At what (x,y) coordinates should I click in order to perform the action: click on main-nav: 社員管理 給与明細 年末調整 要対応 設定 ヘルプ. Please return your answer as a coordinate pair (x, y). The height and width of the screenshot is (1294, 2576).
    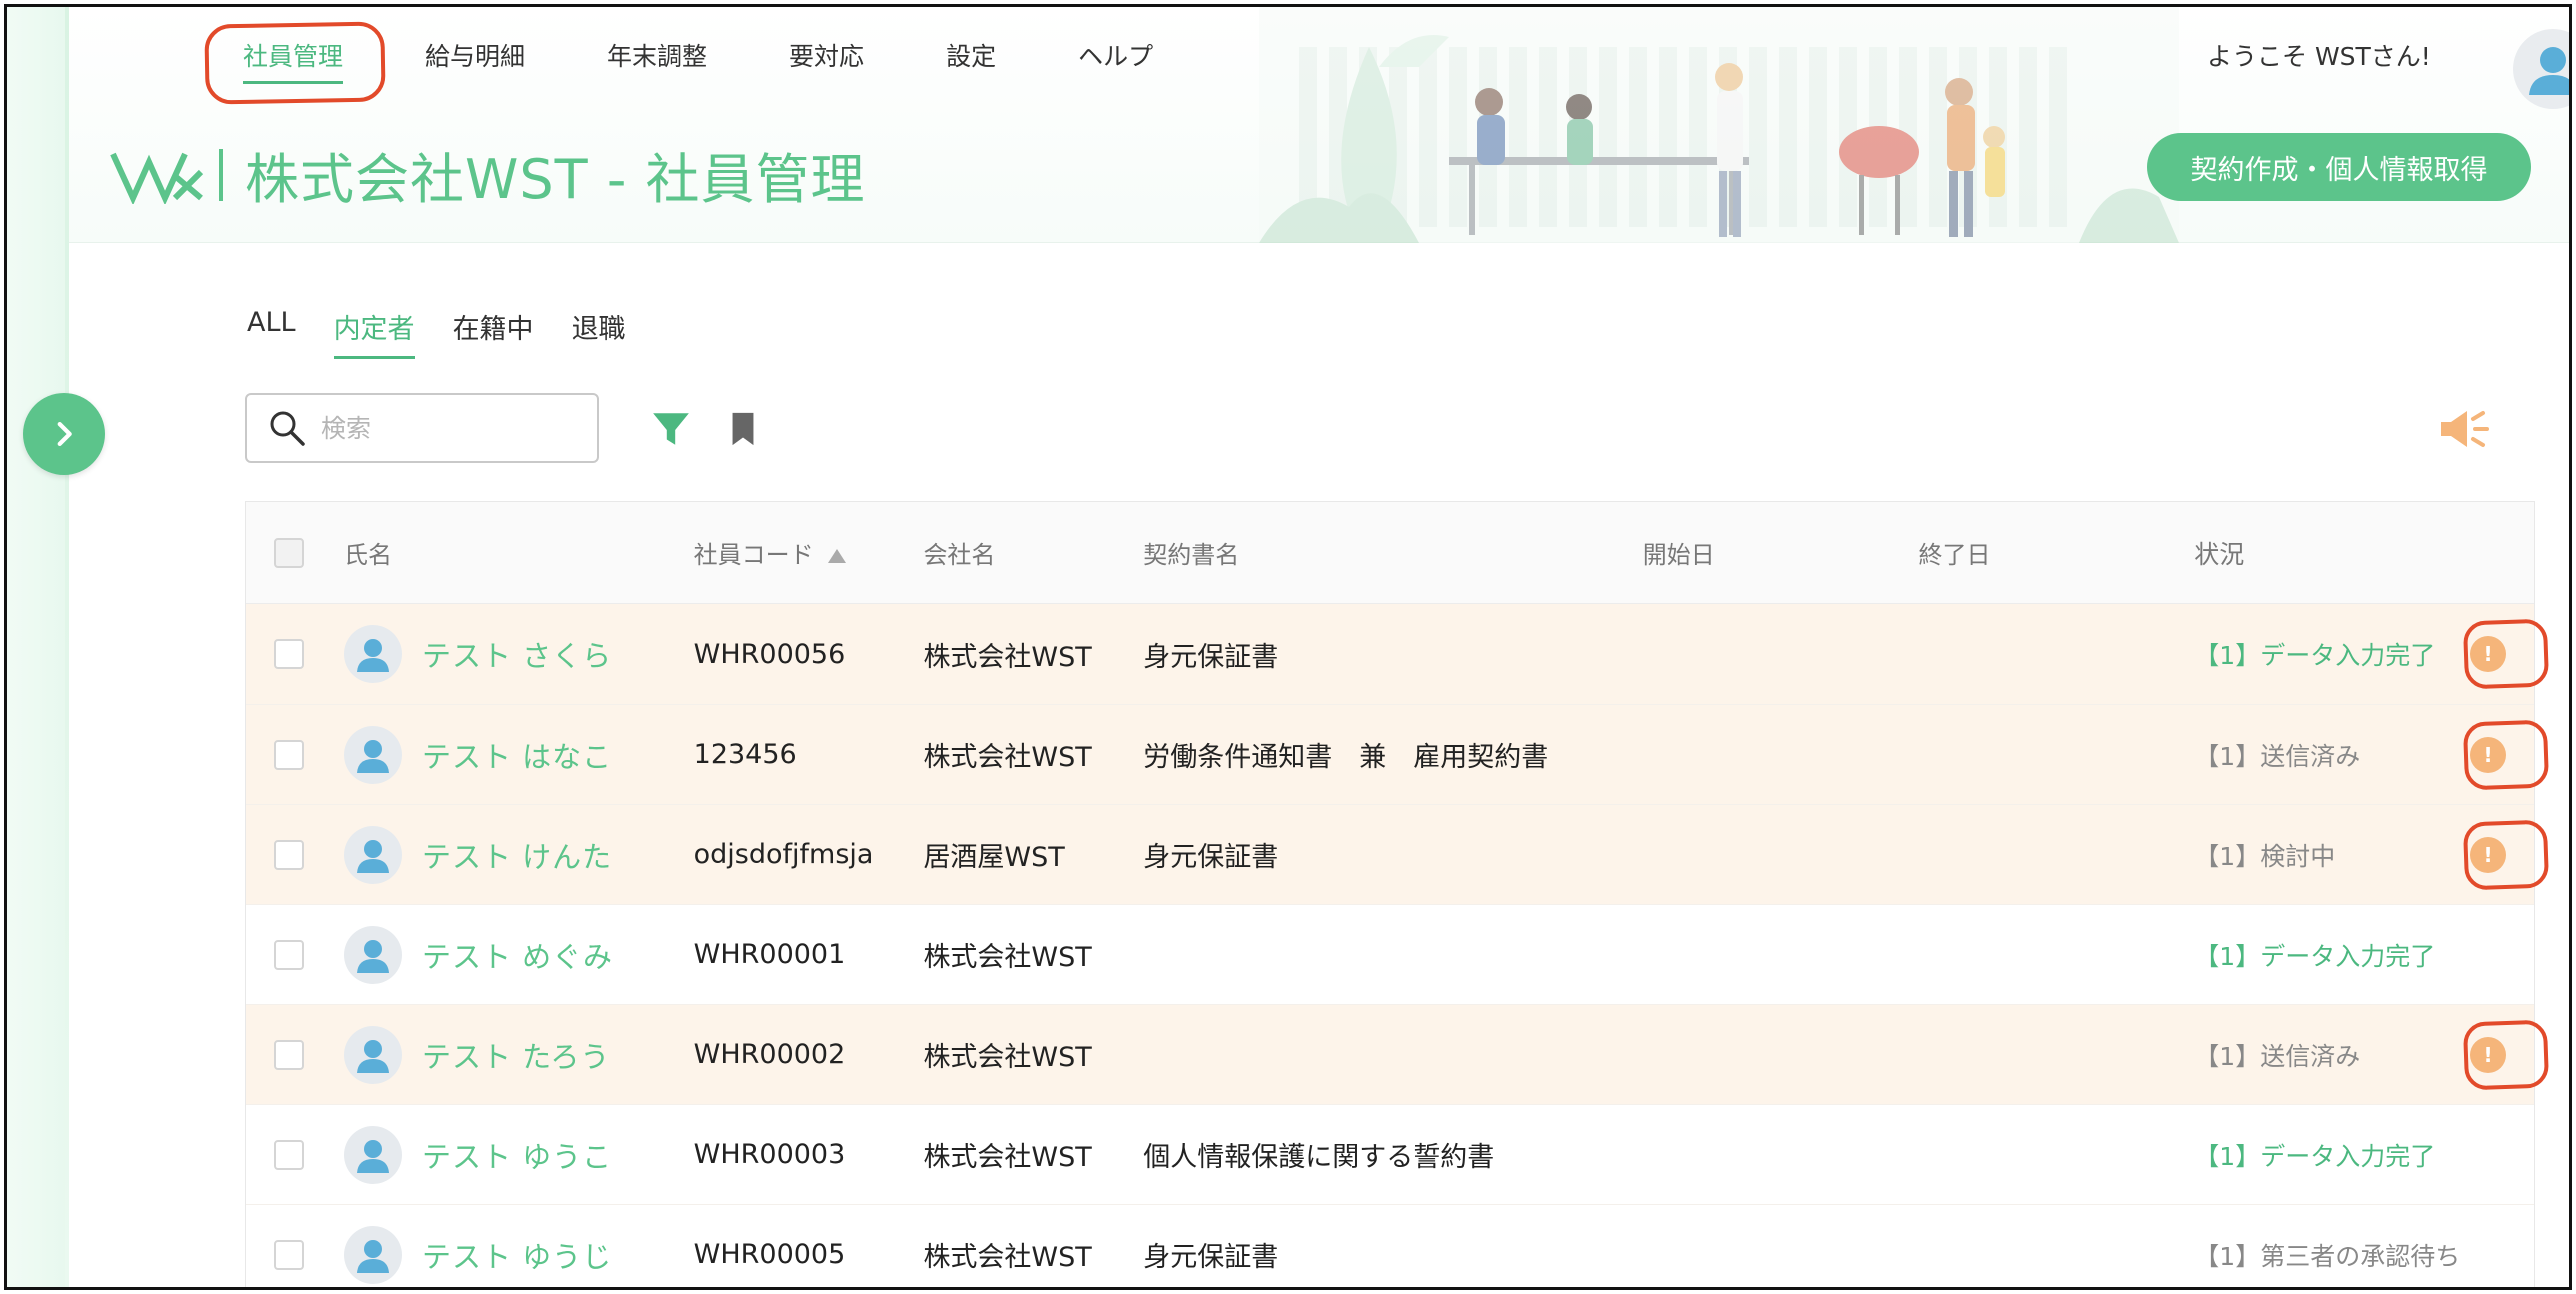
    Looking at the image, I should click on (739, 60).